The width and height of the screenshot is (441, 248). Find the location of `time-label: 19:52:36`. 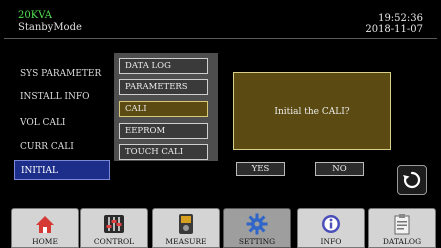

time-label: 19:52:36 is located at coordinates (400, 18).